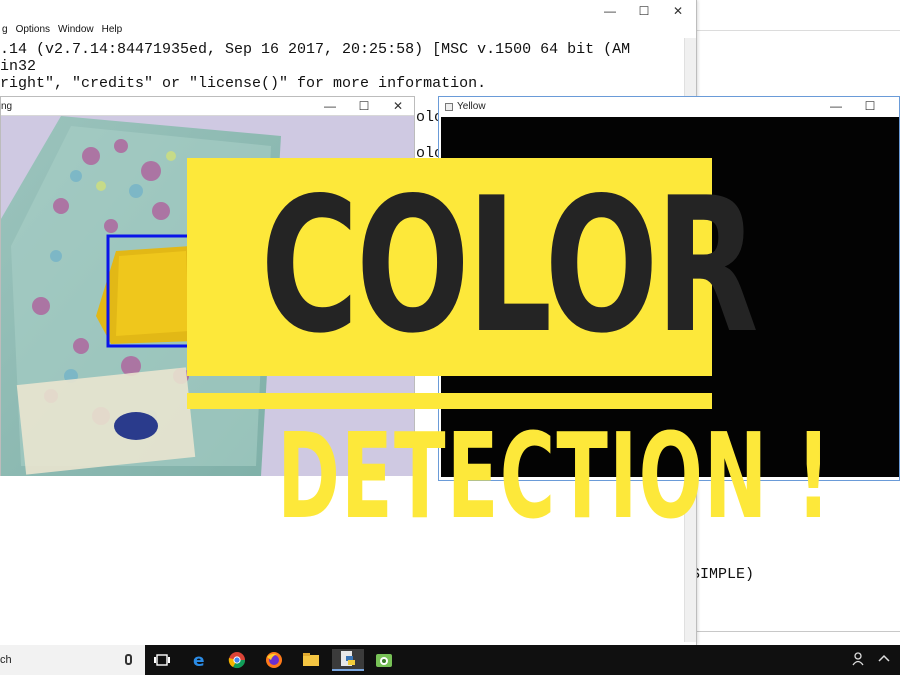 The height and width of the screenshot is (675, 900). I want to click on task-view-icon, so click(162, 660).